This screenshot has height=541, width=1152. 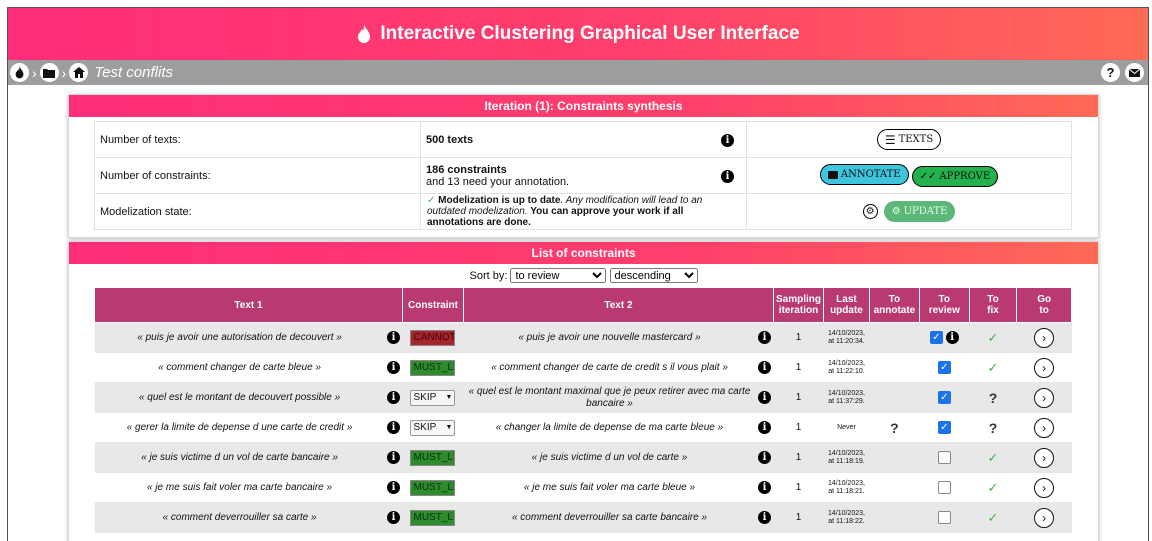 What do you see at coordinates (433, 337) in the screenshot?
I see `constraint-select: CANNOT▼` at bounding box center [433, 337].